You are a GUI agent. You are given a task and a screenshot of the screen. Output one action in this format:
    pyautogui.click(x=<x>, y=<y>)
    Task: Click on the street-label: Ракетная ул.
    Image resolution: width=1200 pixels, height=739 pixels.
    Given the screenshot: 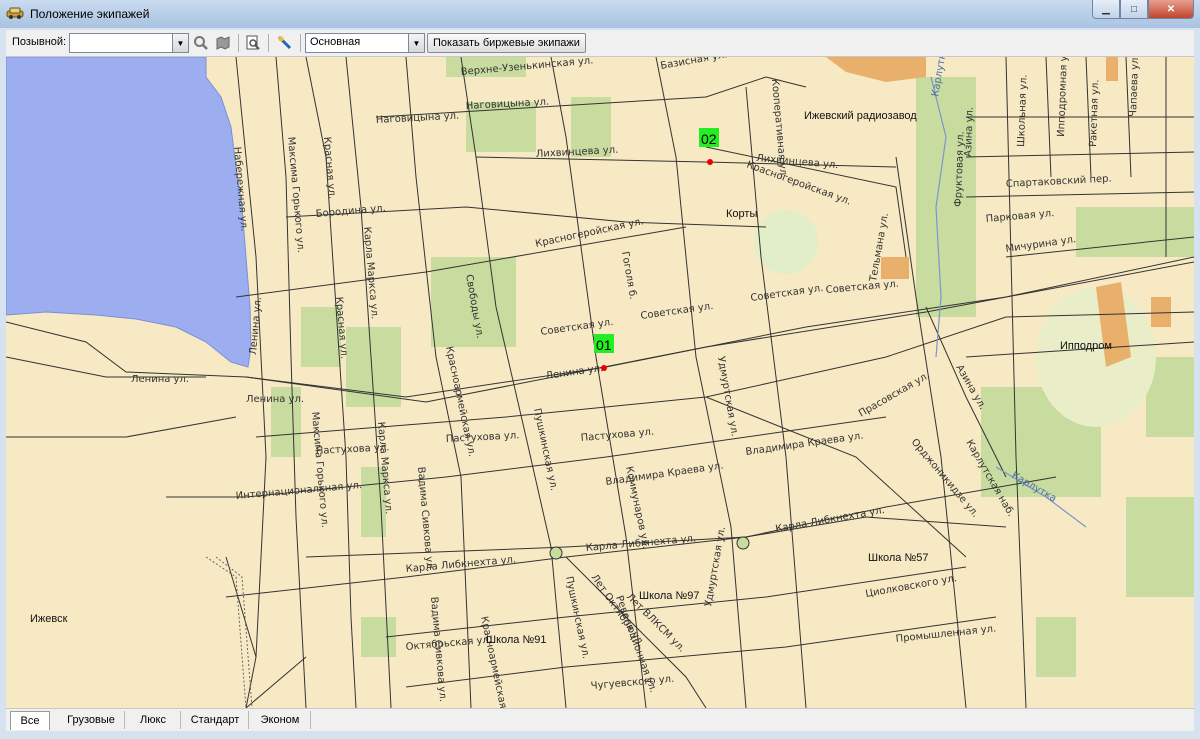 What is the action you would take?
    pyautogui.click(x=1094, y=113)
    